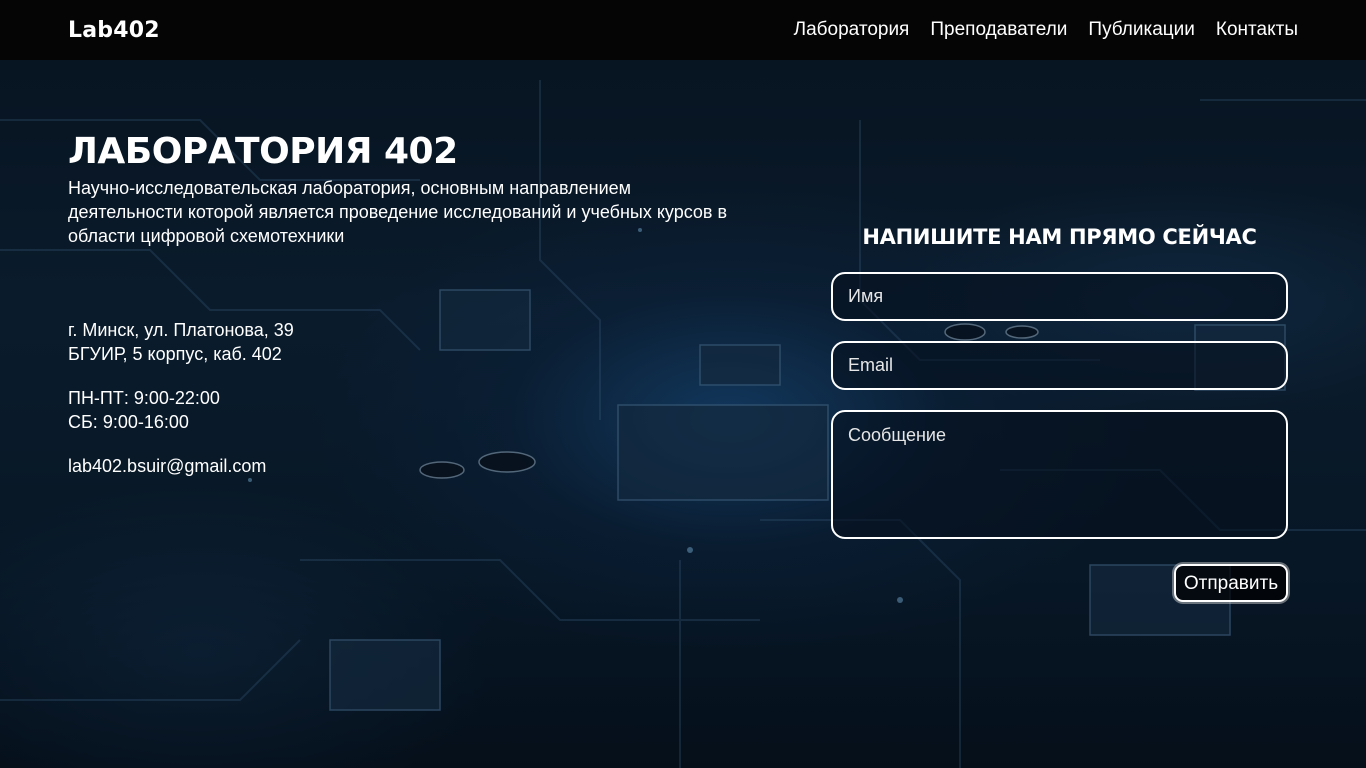  Describe the element at coordinates (1257, 30) in the screenshot. I see `nav-link-contacts: Контакты` at that location.